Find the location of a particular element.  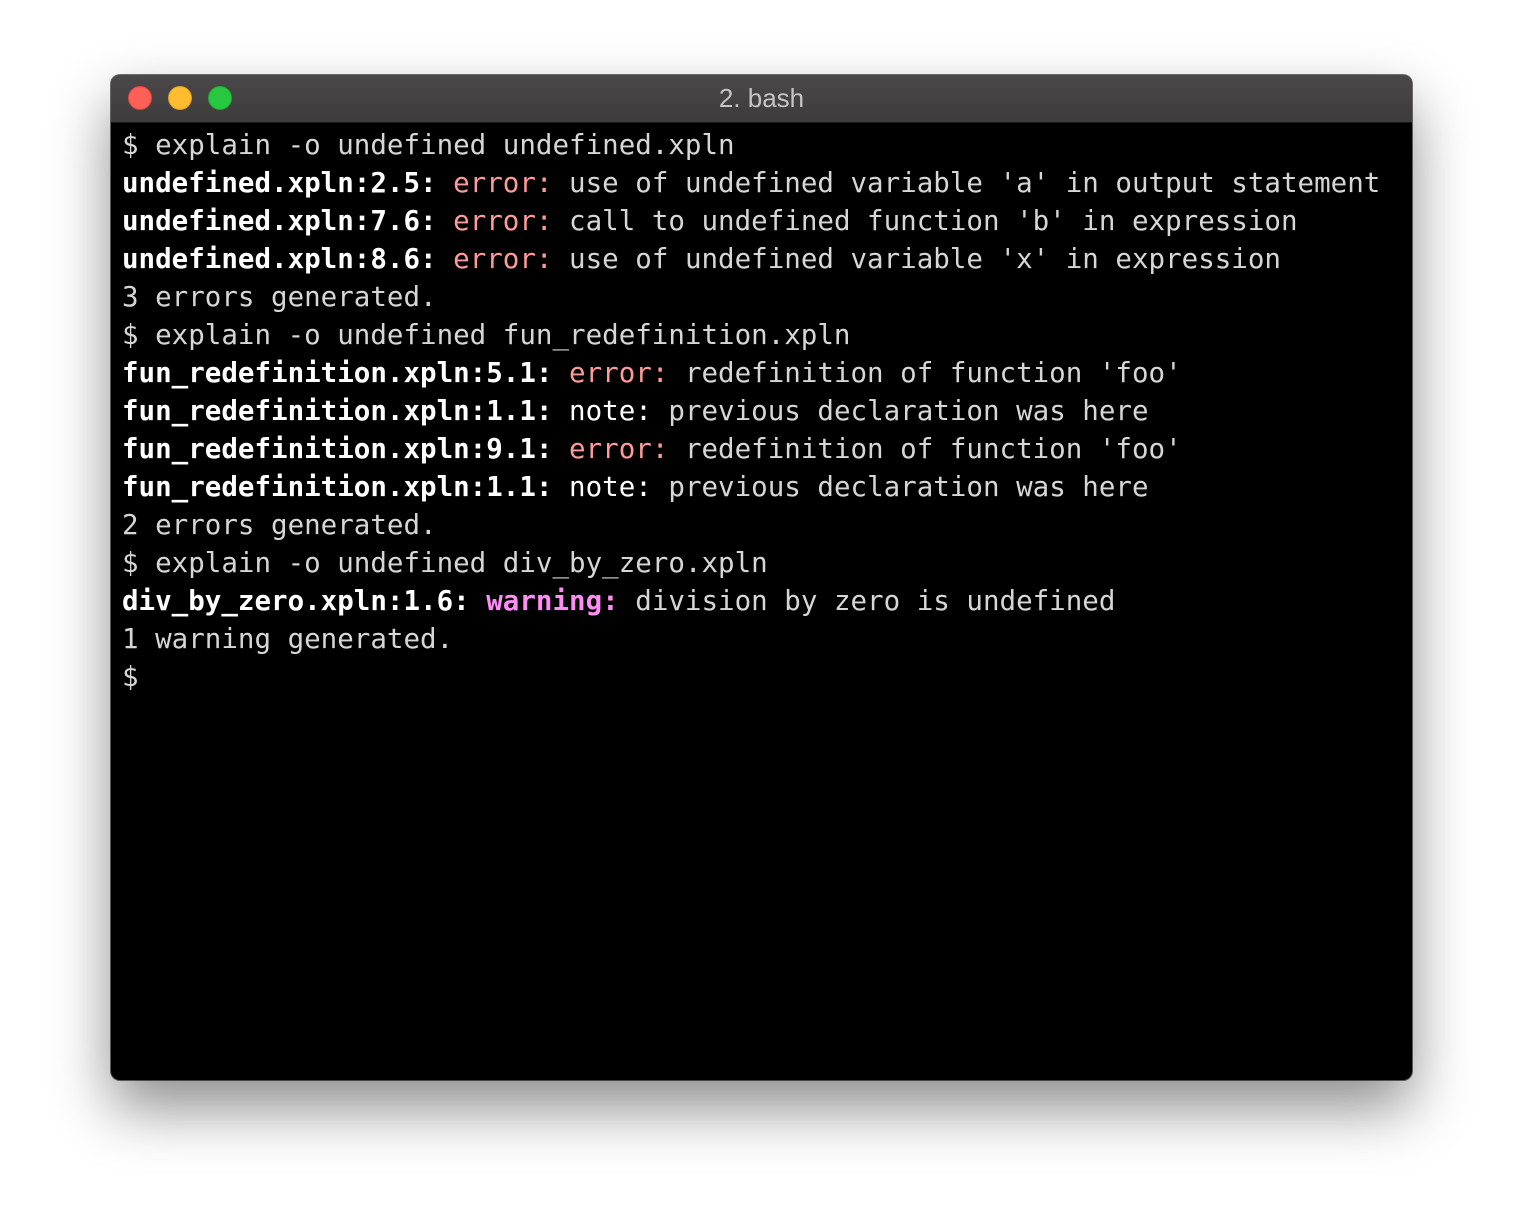

command-text: $ explain -o undefined undefined.xpln is located at coordinates (428, 145).